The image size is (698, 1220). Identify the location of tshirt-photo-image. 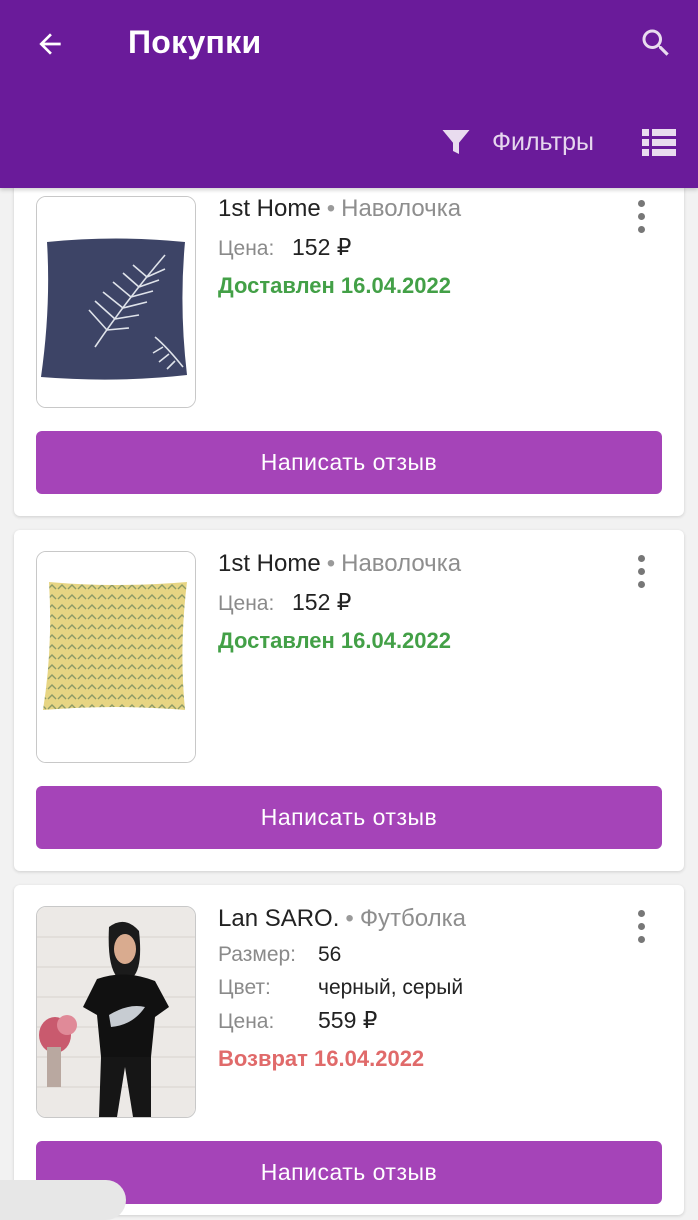
(116, 1012).